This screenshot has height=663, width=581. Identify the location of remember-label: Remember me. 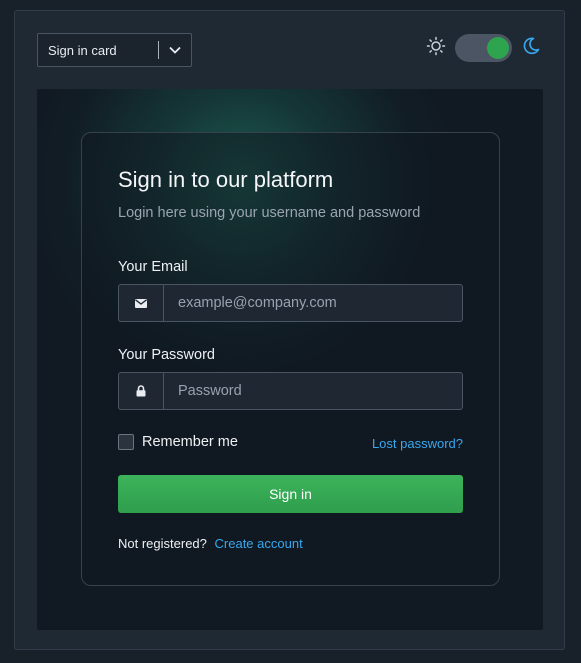
(190, 442).